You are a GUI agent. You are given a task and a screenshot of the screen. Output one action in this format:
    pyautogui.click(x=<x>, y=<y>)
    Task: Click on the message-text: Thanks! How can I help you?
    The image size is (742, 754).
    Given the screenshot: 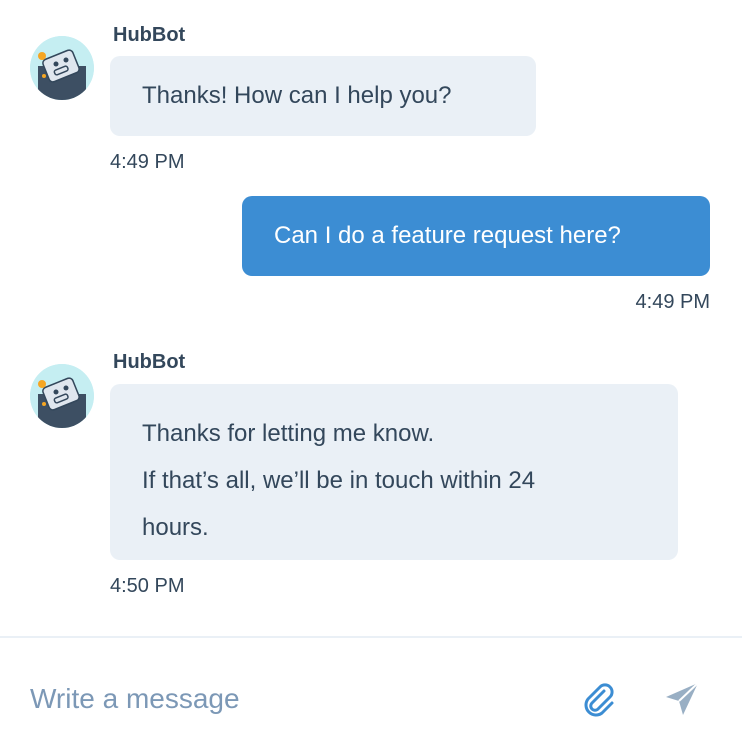 What is the action you would take?
    pyautogui.click(x=297, y=95)
    